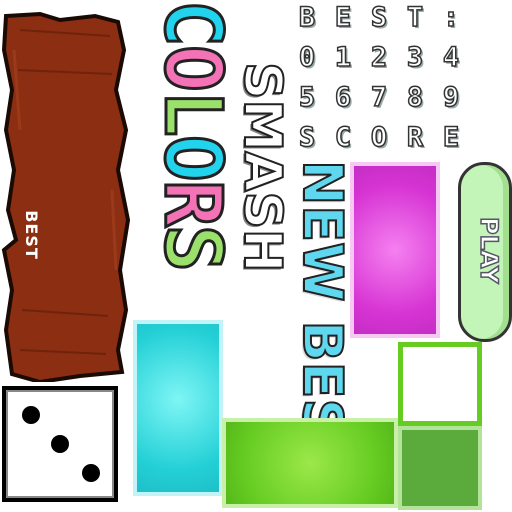 This screenshot has height=512, width=512. Describe the element at coordinates (451, 97) in the screenshot. I see `glyph: 9` at that location.